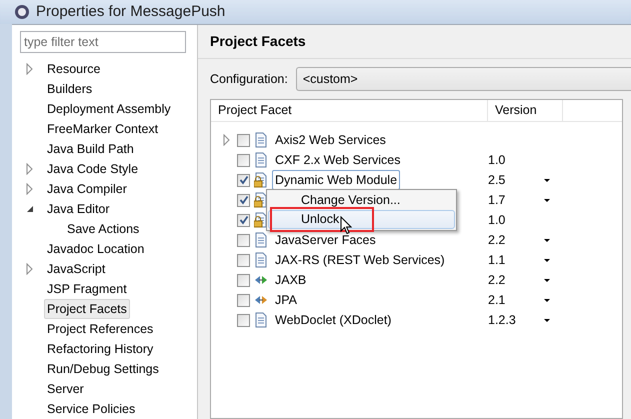 The width and height of the screenshot is (631, 419). Describe the element at coordinates (103, 129) in the screenshot. I see `sidebar-item: FreeMarker Context` at that location.